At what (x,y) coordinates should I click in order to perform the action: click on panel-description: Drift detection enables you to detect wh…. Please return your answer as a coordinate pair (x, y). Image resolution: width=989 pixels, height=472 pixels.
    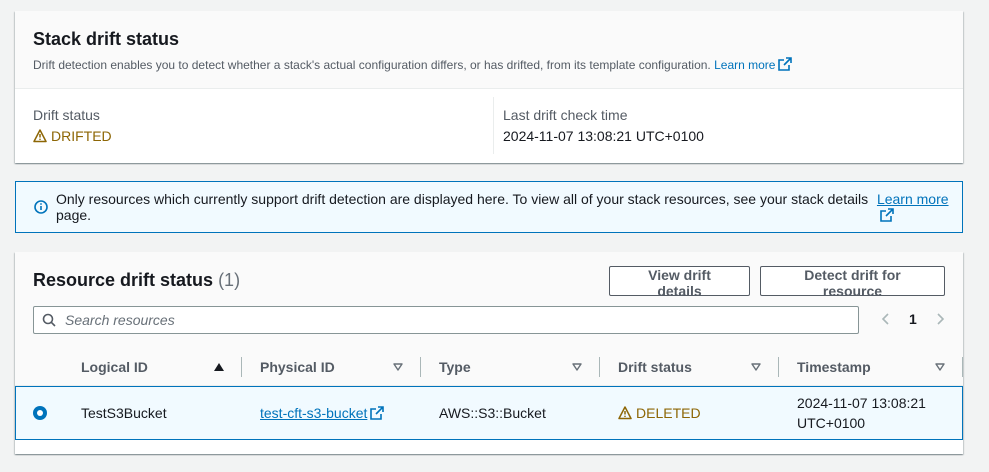
    Looking at the image, I should click on (489, 64).